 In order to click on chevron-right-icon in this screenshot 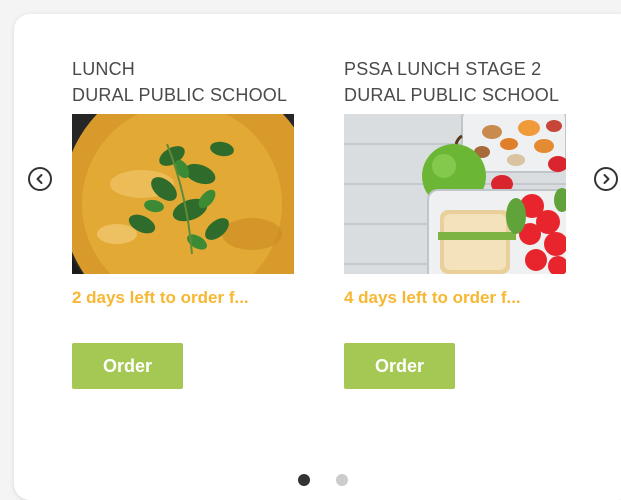, I will do `click(606, 179)`.